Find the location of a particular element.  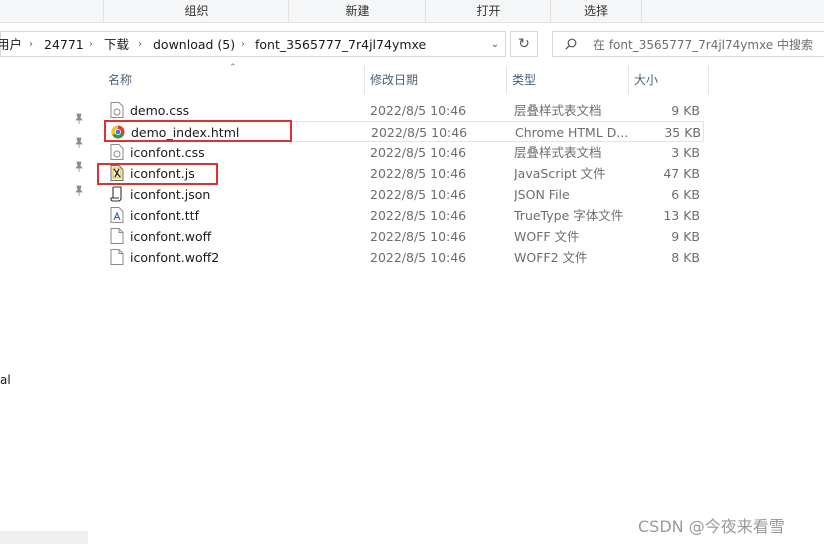

navigation-pane: al is located at coordinates (45, 303).